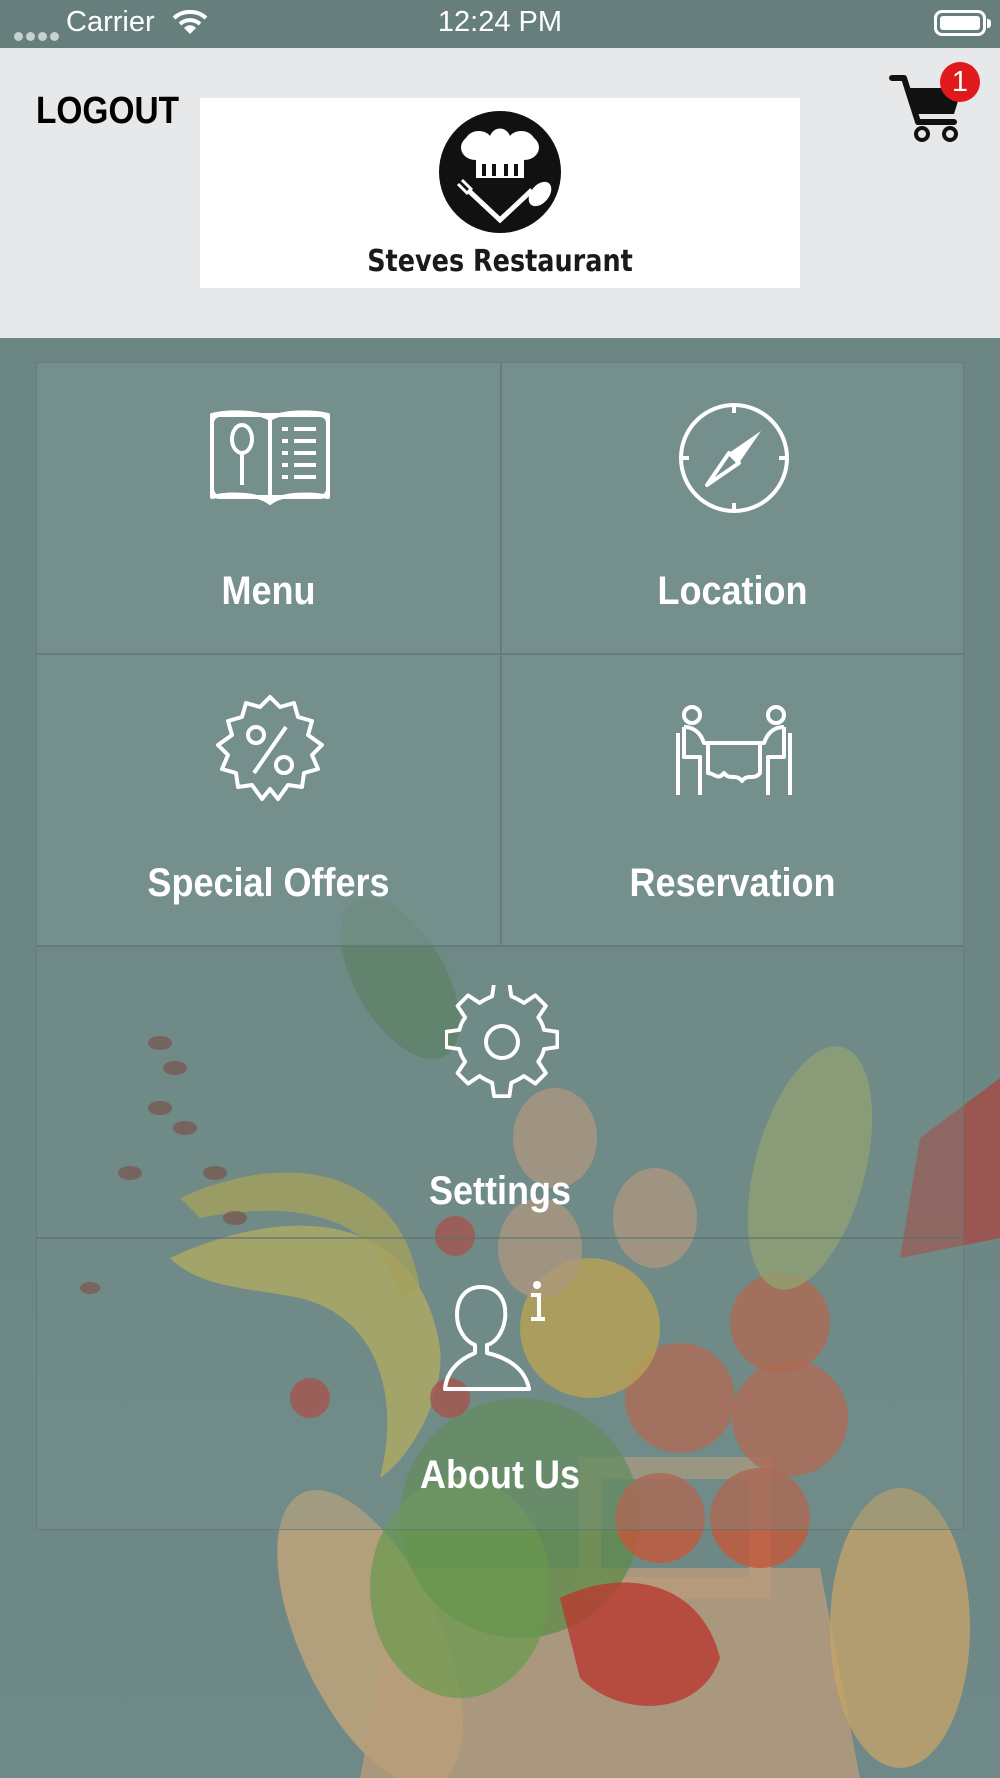  I want to click on tile-location: Location, so click(732, 508).